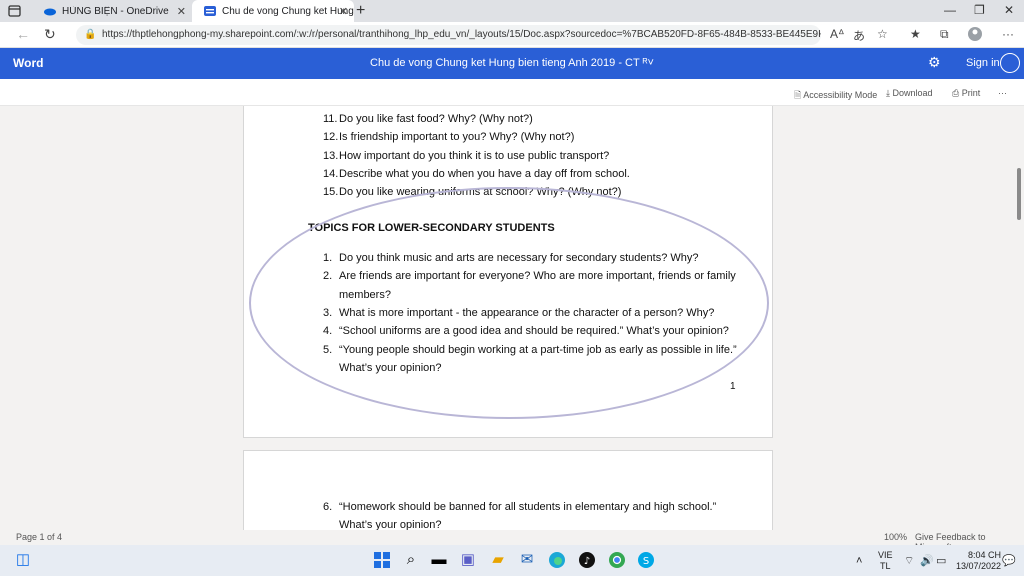 This screenshot has width=1024, height=576. Describe the element at coordinates (648, 63) in the screenshot. I see `shared-chevron-icon: ᴿ˅` at that location.